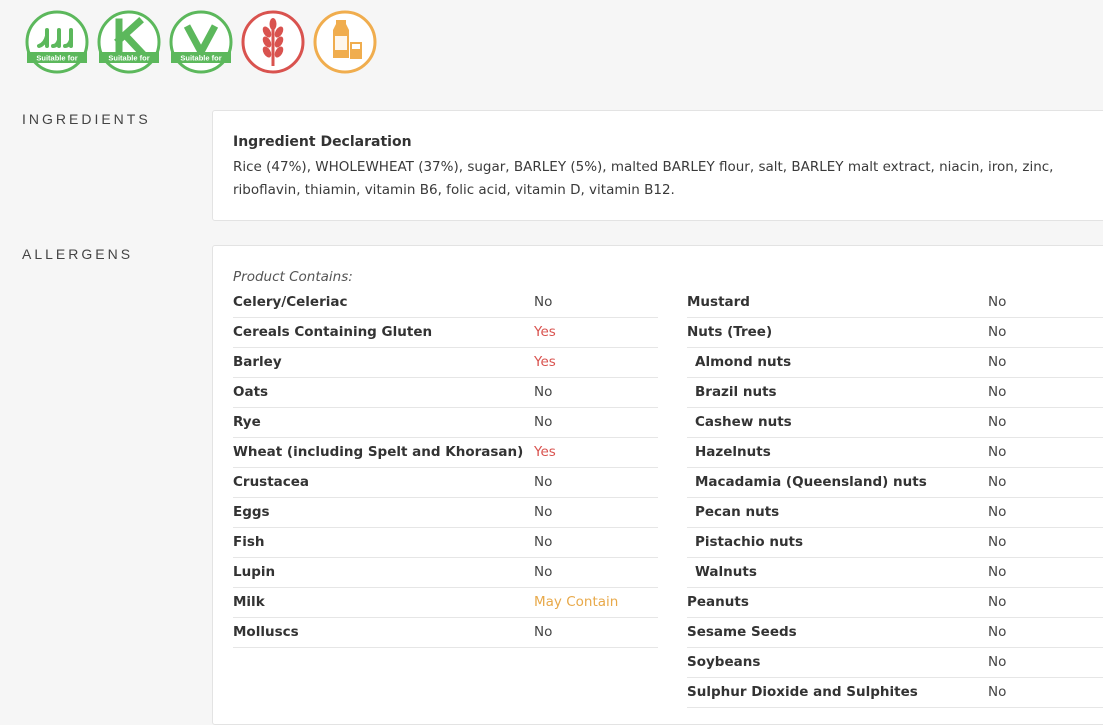 The height and width of the screenshot is (725, 1103). What do you see at coordinates (733, 452) in the screenshot?
I see `allergen-name: Hazelnuts` at bounding box center [733, 452].